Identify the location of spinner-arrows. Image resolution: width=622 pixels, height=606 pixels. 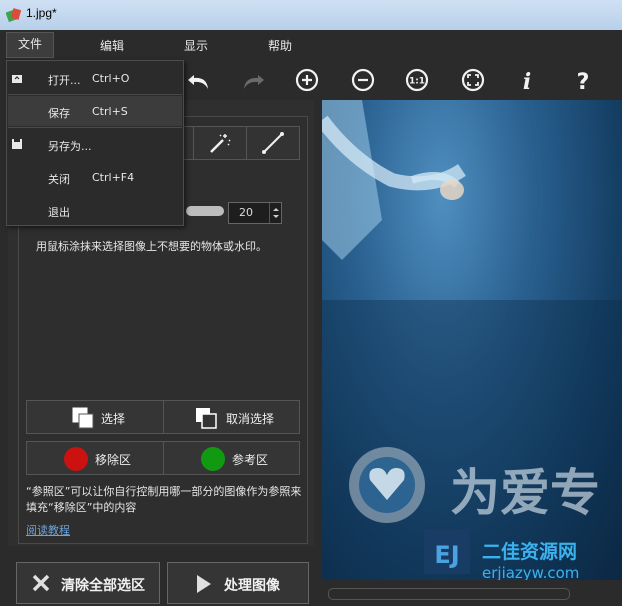
(275, 213).